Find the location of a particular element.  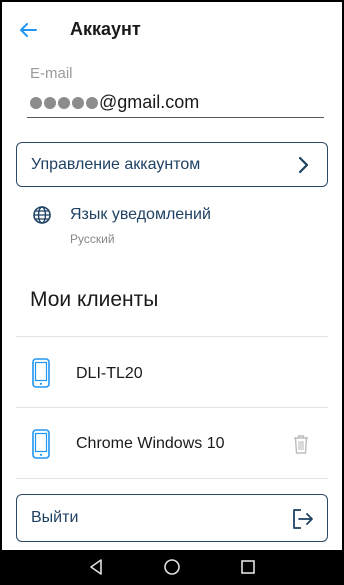

home-circle-icon is located at coordinates (172, 567).